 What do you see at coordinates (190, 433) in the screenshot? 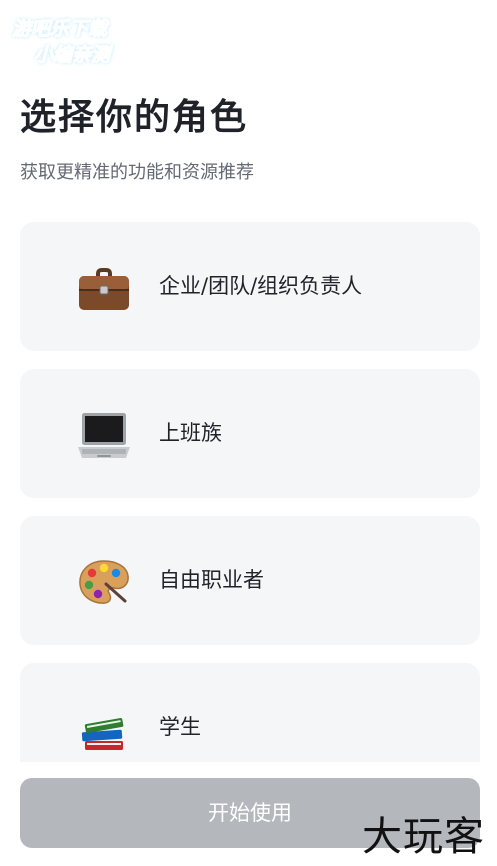
I see `role-label: 上班族` at bounding box center [190, 433].